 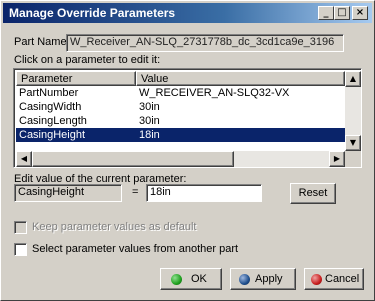 I want to click on scroll-right-arrow-icon: ▶, so click(x=337, y=159).